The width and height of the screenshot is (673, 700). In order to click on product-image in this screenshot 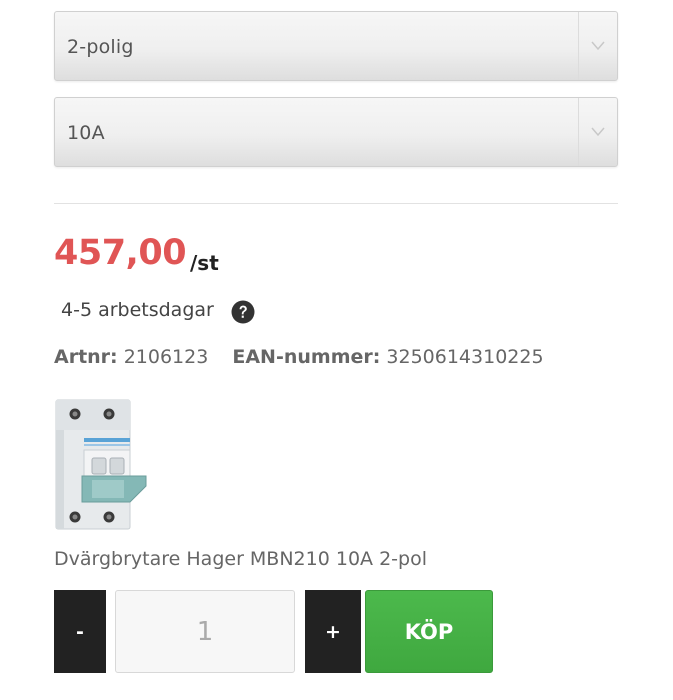, I will do `click(101, 464)`.